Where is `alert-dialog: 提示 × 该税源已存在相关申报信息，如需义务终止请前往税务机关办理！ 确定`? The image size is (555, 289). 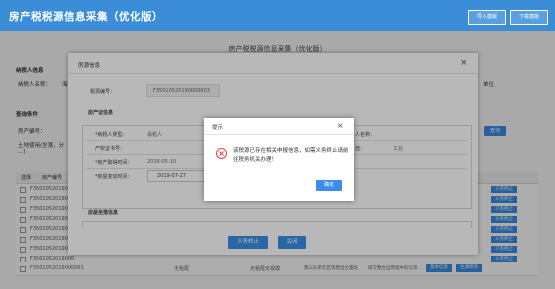 alert-dialog: 提示 × 该税源已存在相关申报信息，如需义务终止请前往税务机关办理！ 确定 is located at coordinates (279, 159).